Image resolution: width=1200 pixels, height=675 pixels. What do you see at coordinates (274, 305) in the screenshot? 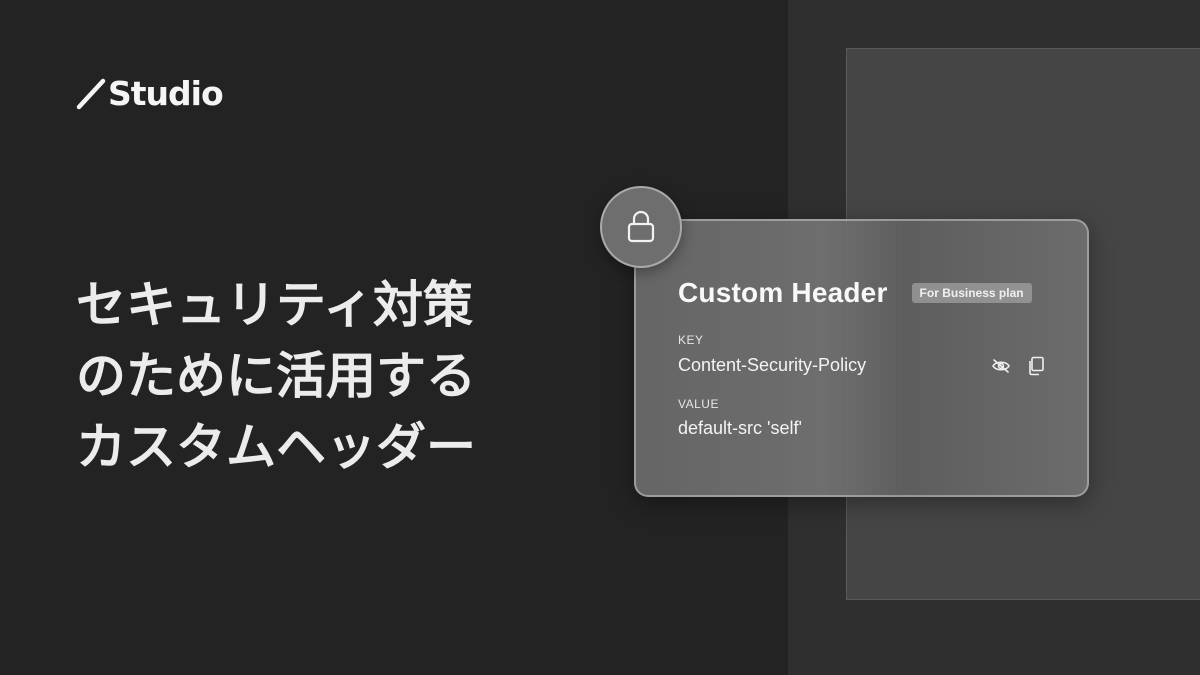
I see `headline-line-1: セキュリティ対策` at bounding box center [274, 305].